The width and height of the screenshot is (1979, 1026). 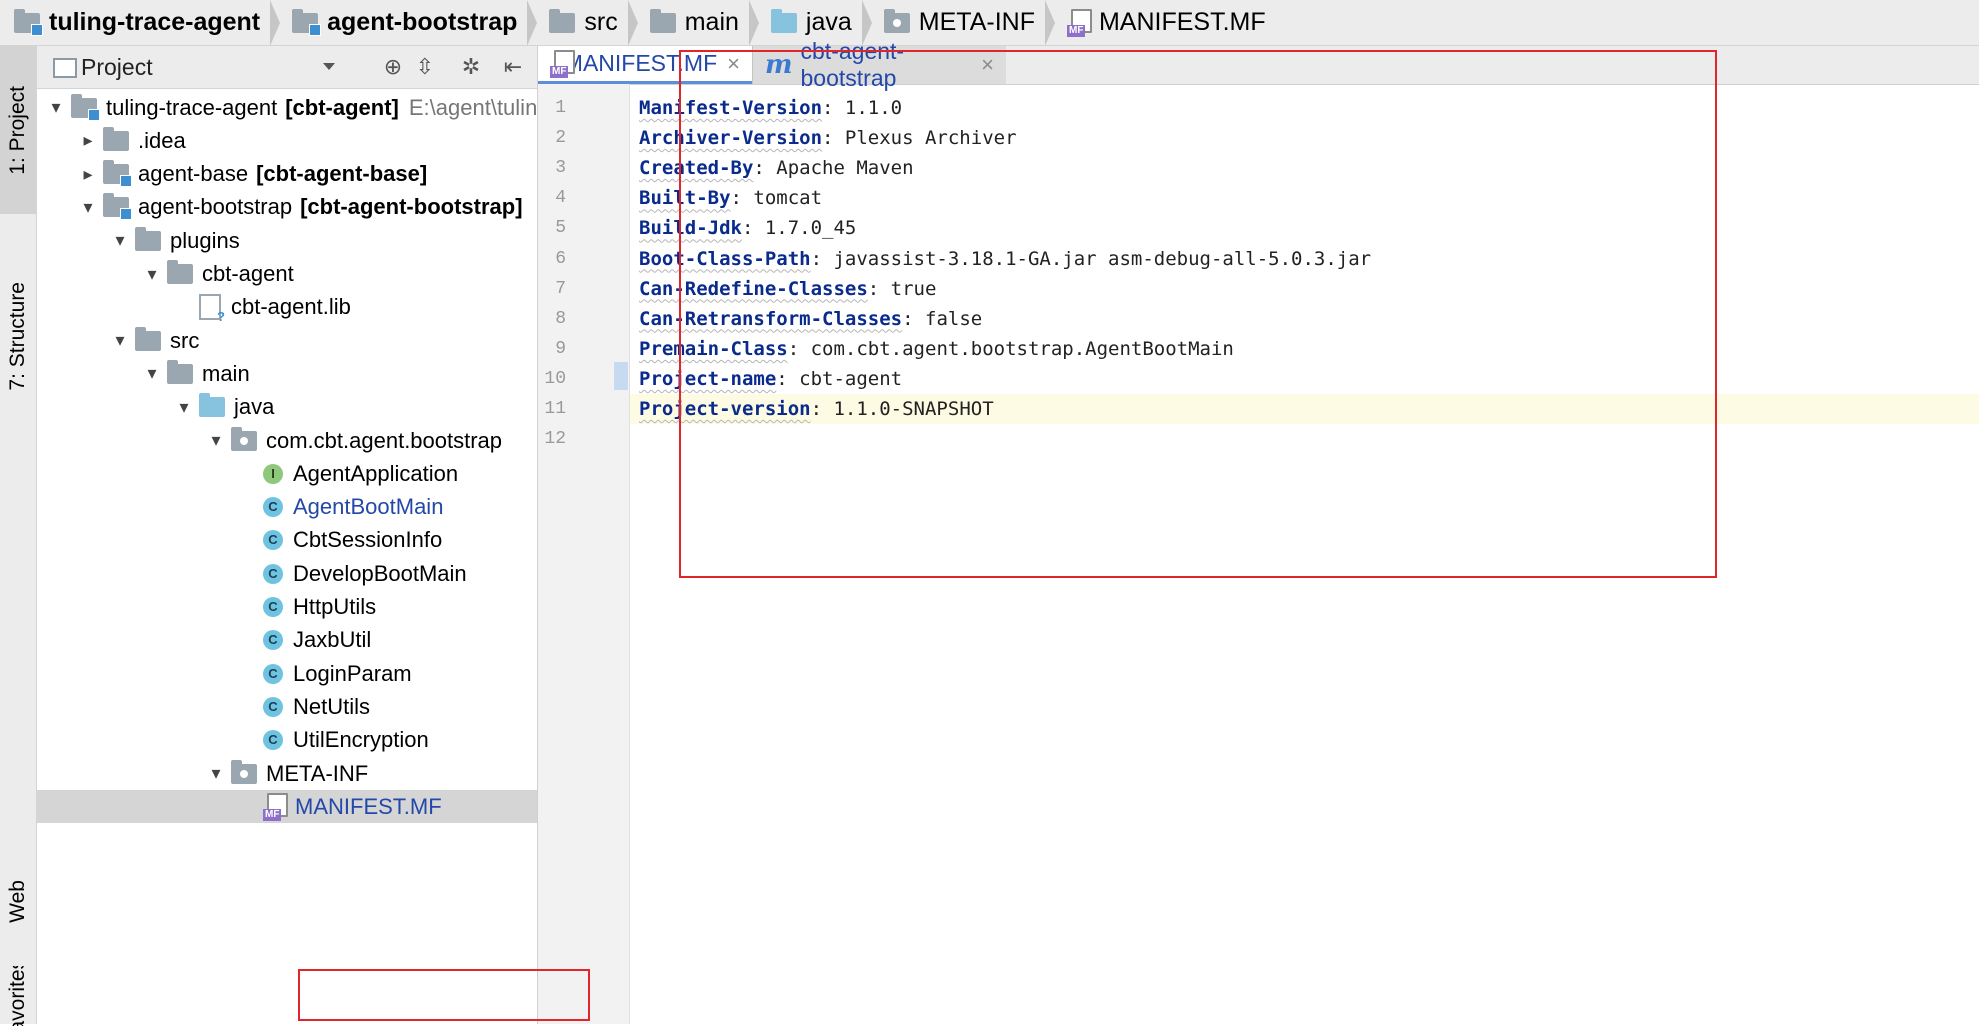 What do you see at coordinates (376, 473) in the screenshot?
I see `tree-node-label: AgentApplication` at bounding box center [376, 473].